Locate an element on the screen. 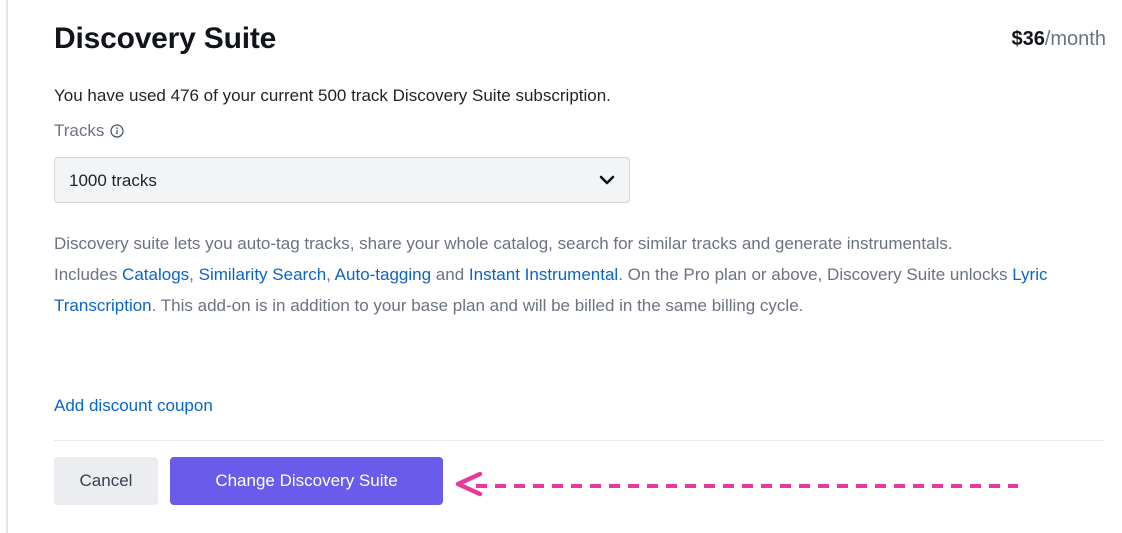  panel-header: Discovery Suite $36/month is located at coordinates (580, 42).